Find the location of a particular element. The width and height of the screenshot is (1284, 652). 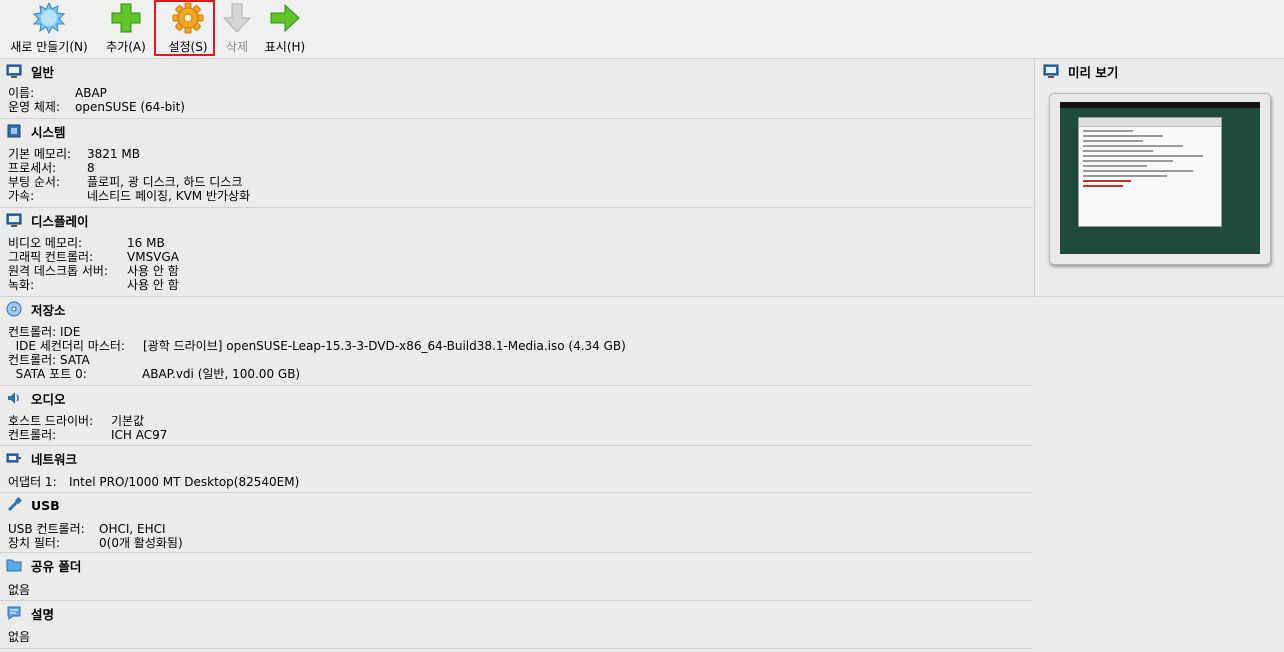

detail-key: USB 컨트롤러: is located at coordinates (46, 529).